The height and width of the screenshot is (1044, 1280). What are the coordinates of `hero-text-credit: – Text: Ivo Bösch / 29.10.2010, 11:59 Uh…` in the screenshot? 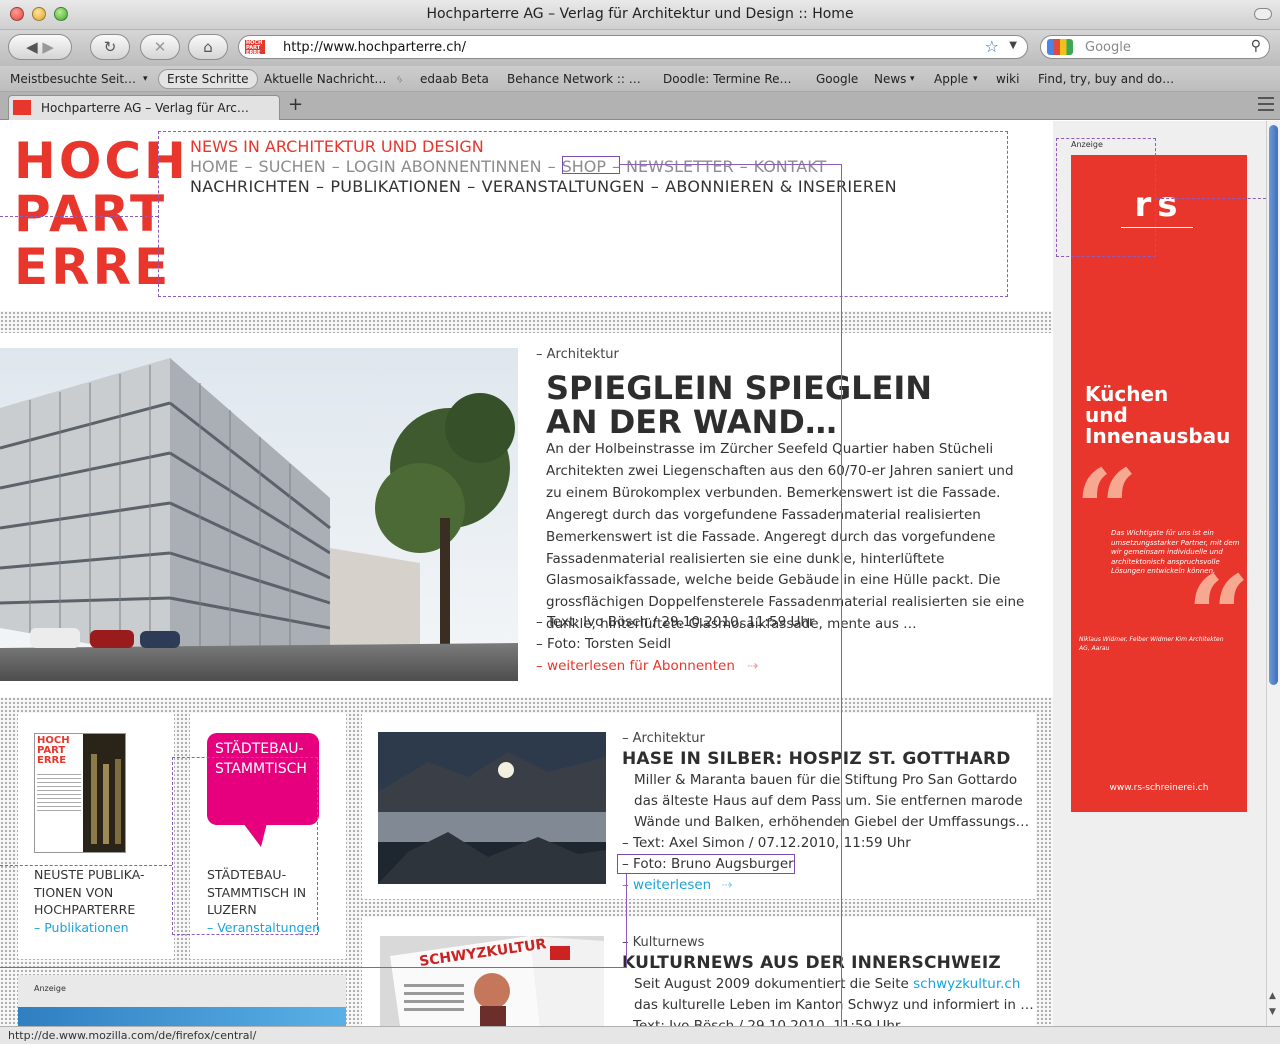 It's located at (675, 622).